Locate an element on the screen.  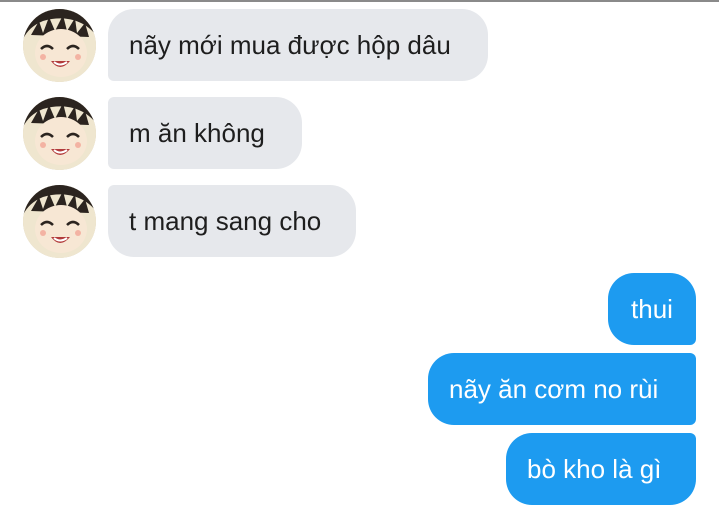
outgoing-message: nãy ăn cơm no rùi is located at coordinates (562, 389).